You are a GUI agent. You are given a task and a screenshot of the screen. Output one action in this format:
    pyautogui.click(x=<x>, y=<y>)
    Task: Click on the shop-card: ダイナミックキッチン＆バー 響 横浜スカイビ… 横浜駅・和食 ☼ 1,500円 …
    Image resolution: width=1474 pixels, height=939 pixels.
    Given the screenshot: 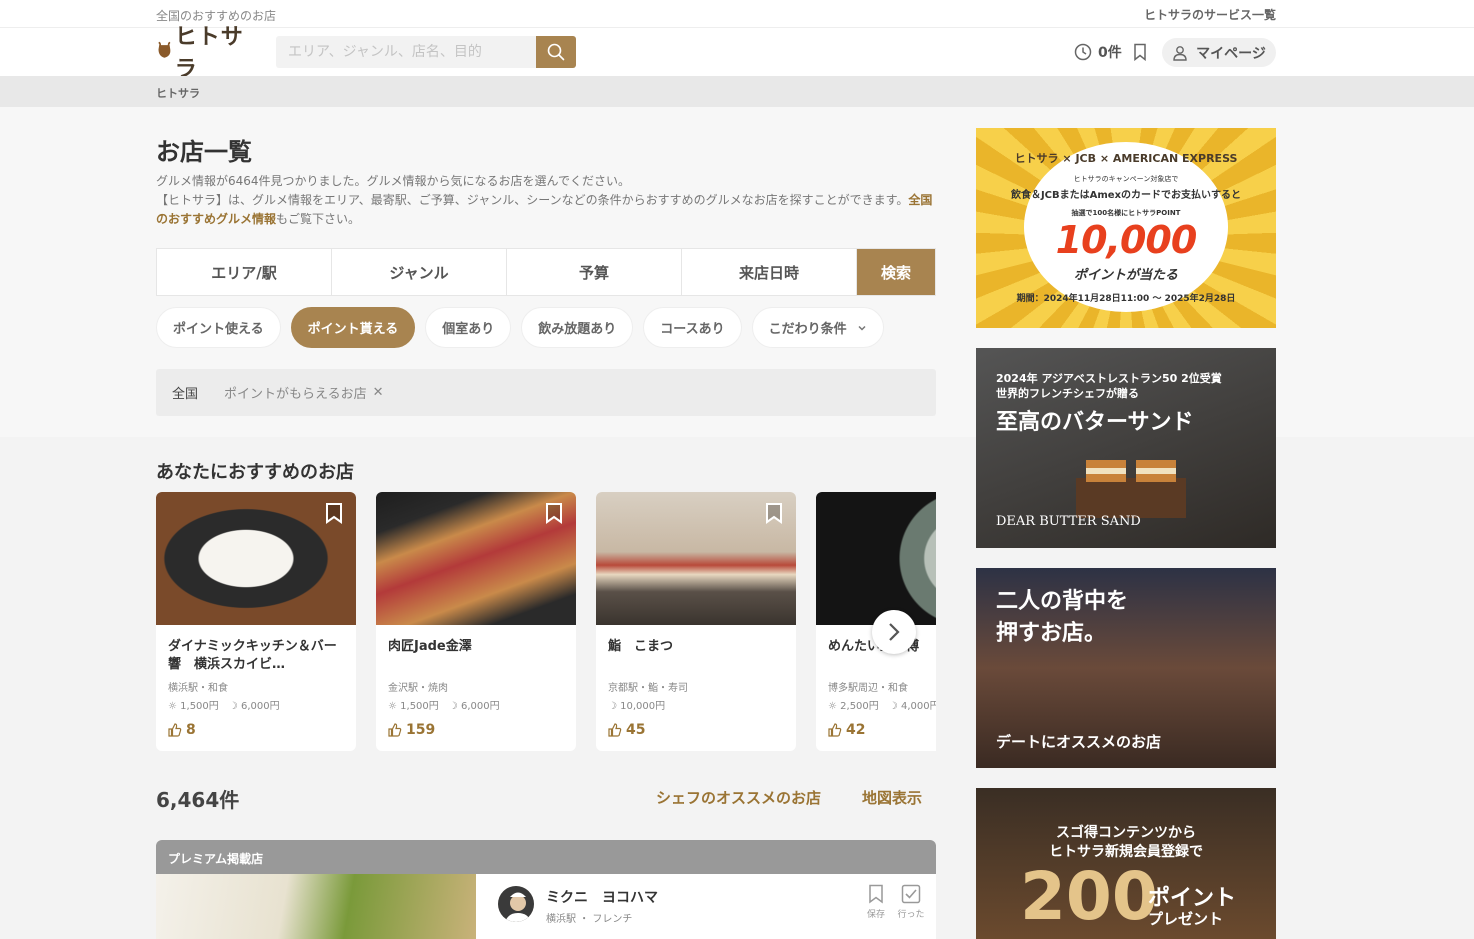 What is the action you would take?
    pyautogui.click(x=256, y=621)
    